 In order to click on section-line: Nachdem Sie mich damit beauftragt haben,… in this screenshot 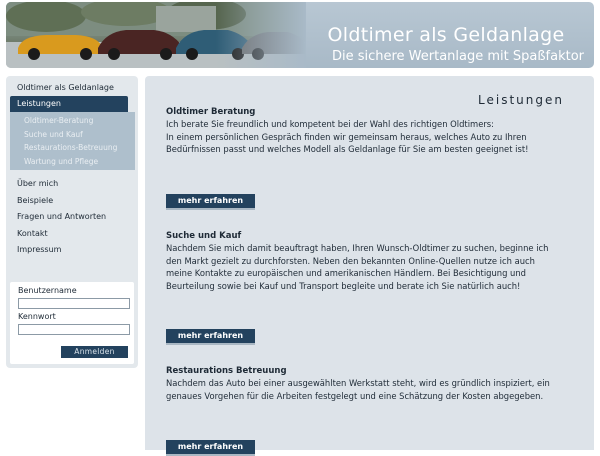, I will do `click(357, 248)`.